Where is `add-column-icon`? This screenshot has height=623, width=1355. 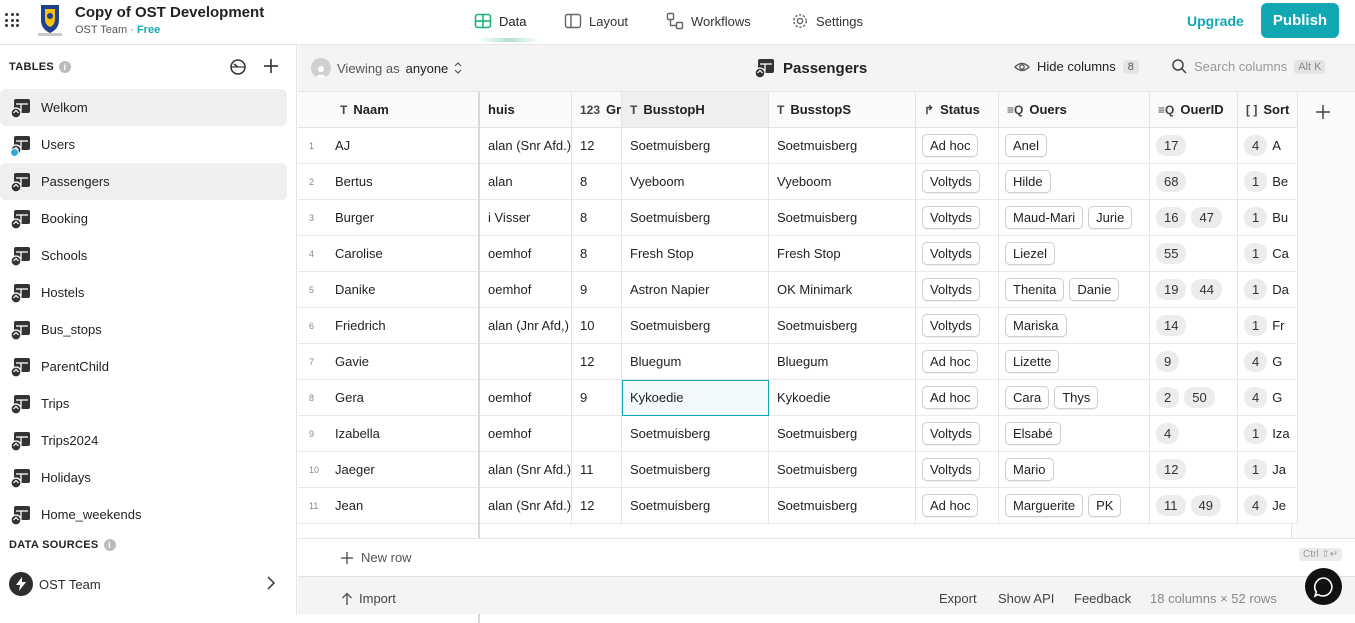
add-column-icon is located at coordinates (1323, 112).